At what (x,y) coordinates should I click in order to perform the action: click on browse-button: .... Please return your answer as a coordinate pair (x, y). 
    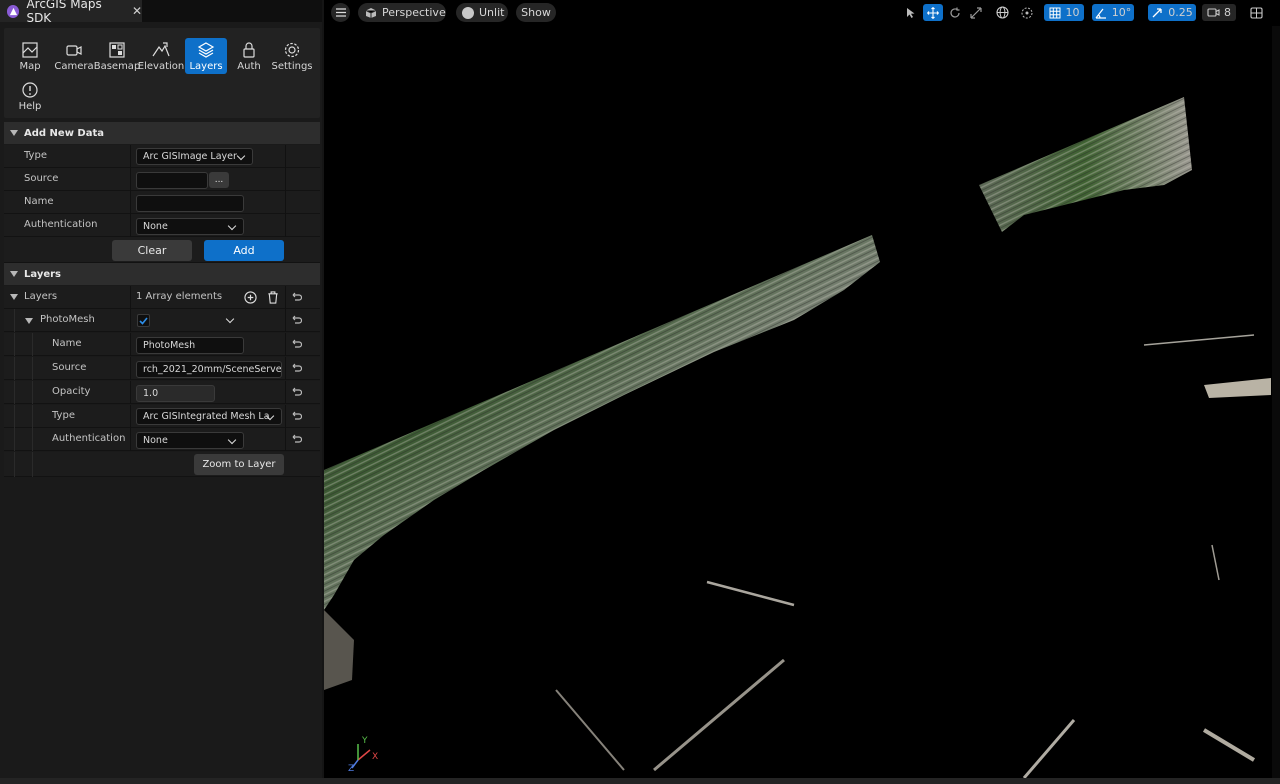
    Looking at the image, I should click on (219, 180).